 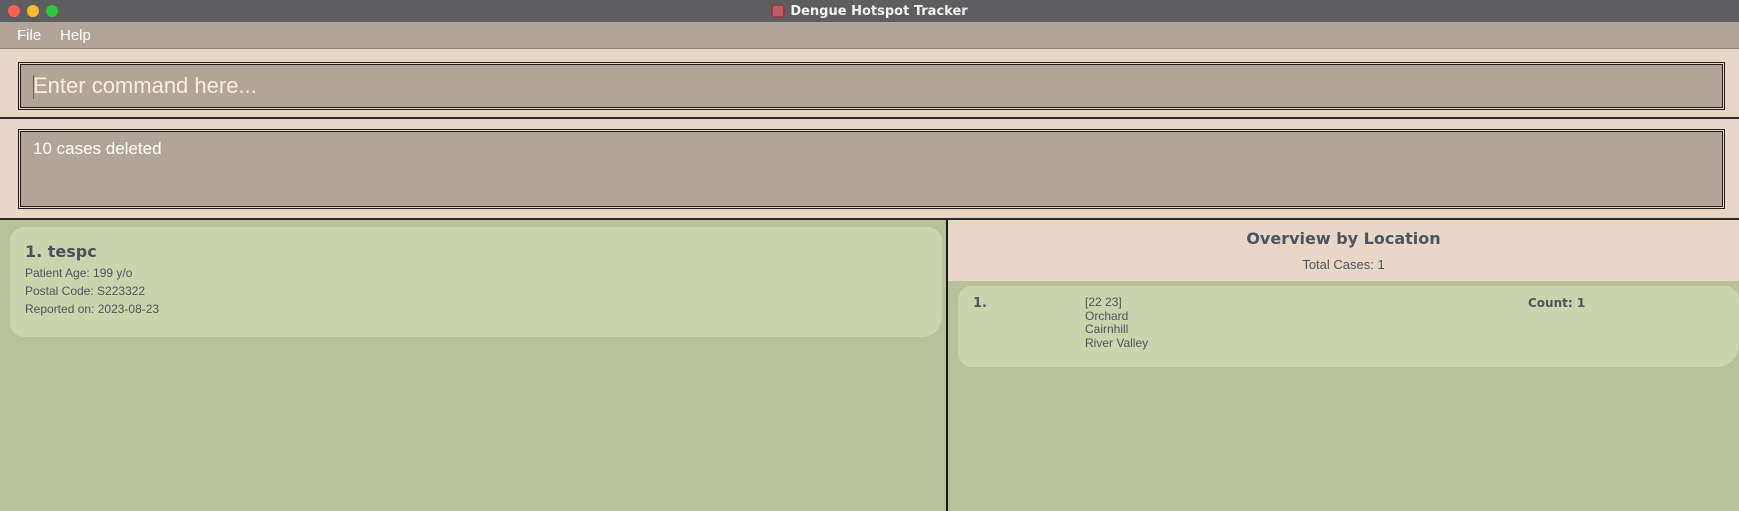 I want to click on location-coordinates: [22 23], so click(x=1103, y=302).